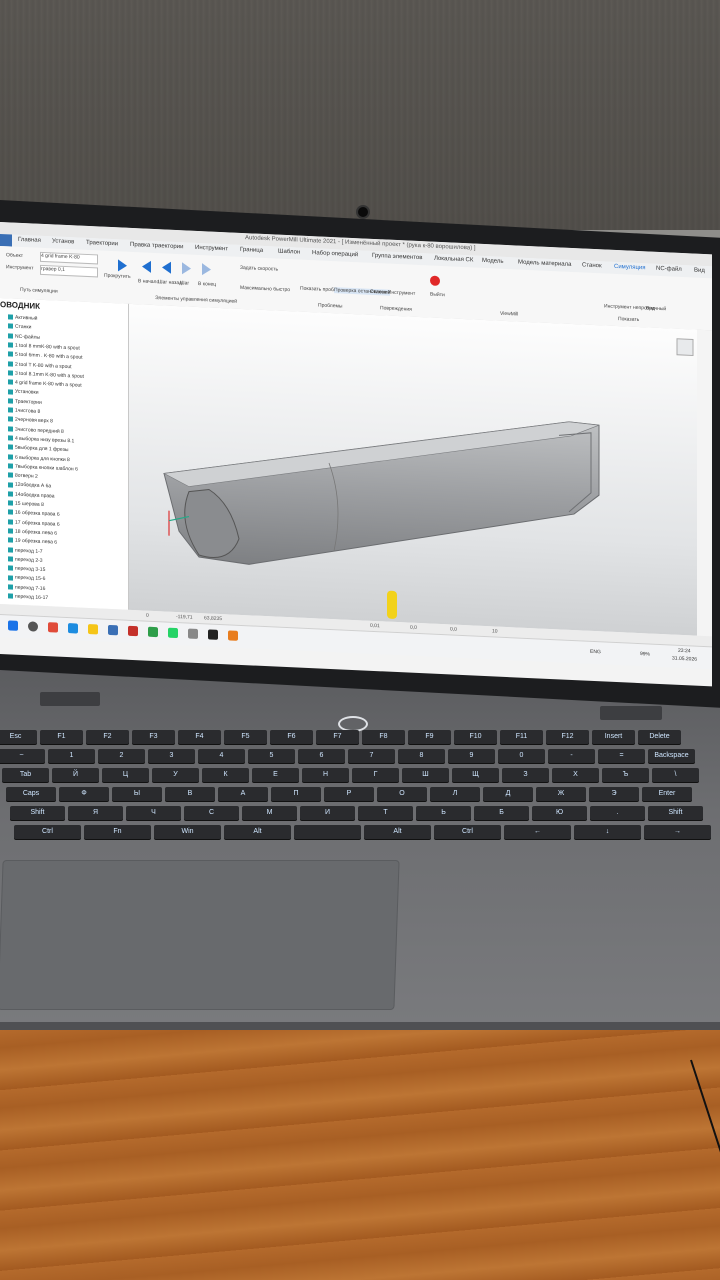 The width and height of the screenshot is (720, 1280). What do you see at coordinates (325, 775) in the screenshot?
I see `keyboard-key: Н` at bounding box center [325, 775].